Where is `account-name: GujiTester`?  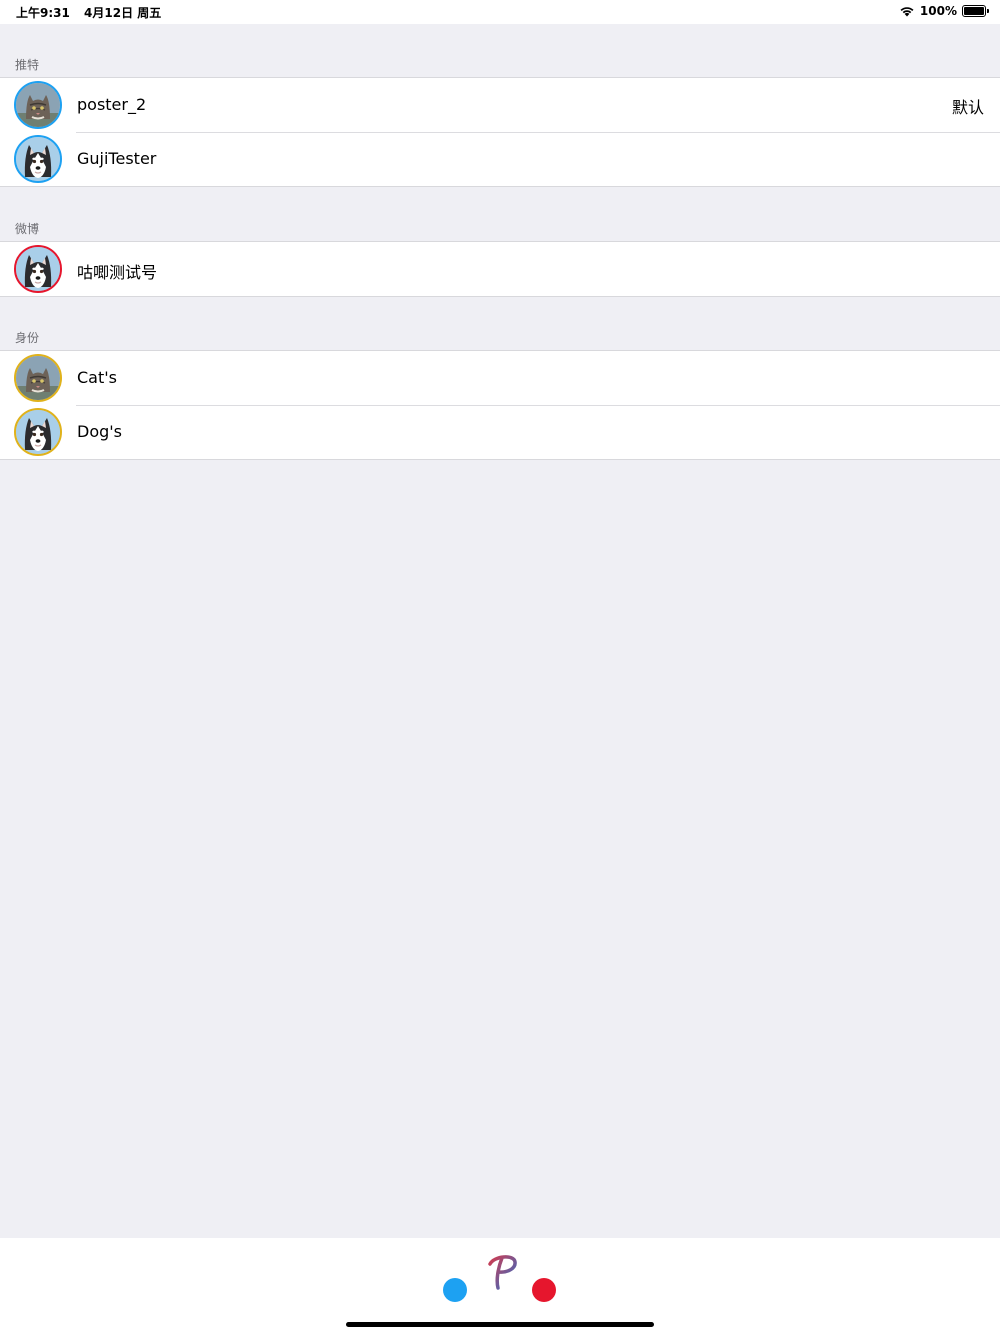
account-name: GujiTester is located at coordinates (117, 158).